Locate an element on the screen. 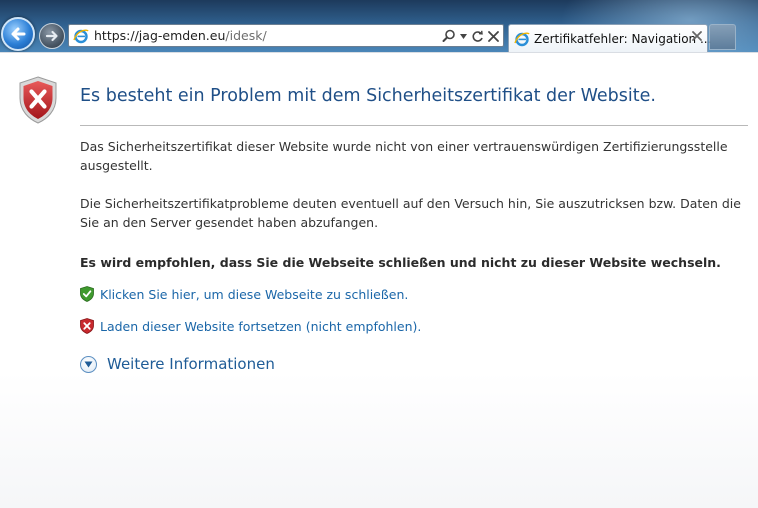 Image resolution: width=758 pixels, height=508 pixels. red-shield-x-icon is located at coordinates (87, 326).